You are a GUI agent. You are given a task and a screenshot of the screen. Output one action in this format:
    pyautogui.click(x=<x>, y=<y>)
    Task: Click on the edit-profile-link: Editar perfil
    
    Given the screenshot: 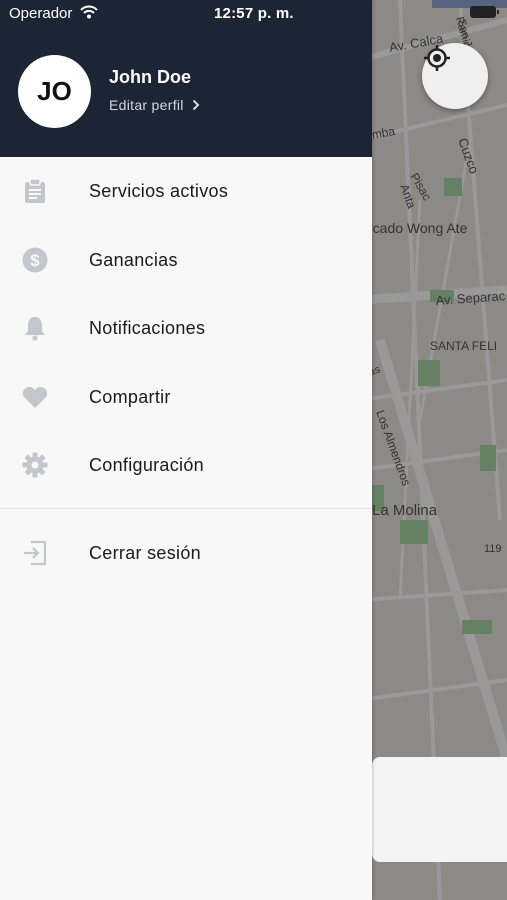 What is the action you would take?
    pyautogui.click(x=154, y=105)
    